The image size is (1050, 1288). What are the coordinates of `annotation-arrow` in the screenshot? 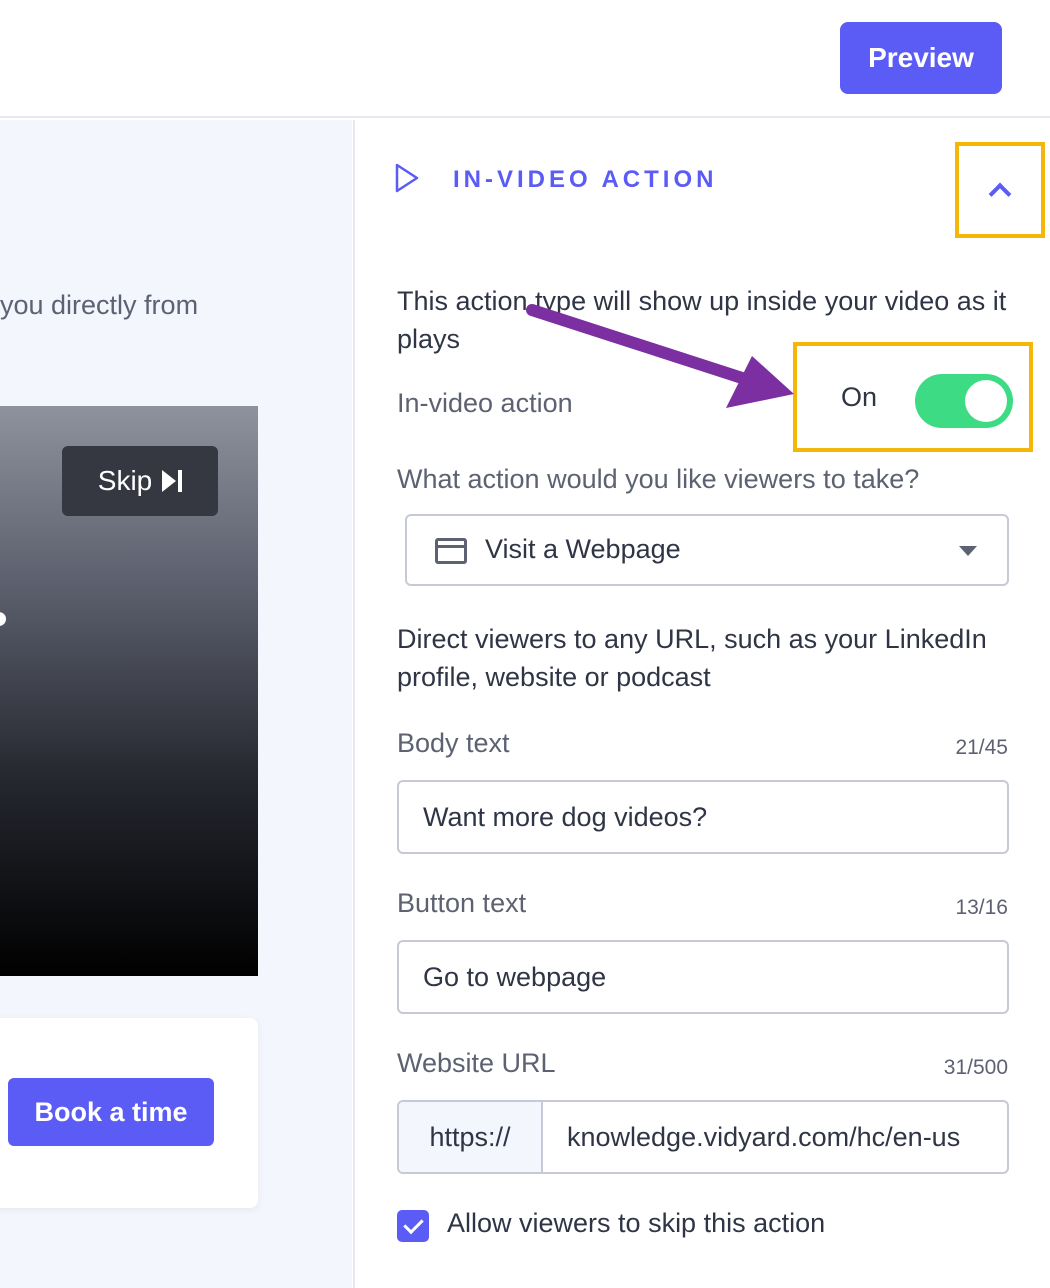 It's located at (660, 356).